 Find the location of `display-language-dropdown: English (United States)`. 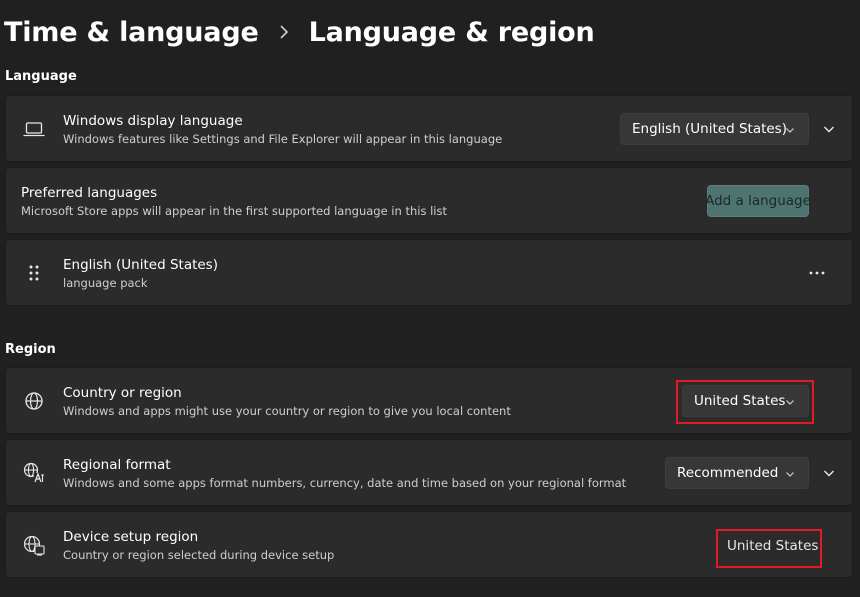

display-language-dropdown: English (United States) is located at coordinates (714, 129).